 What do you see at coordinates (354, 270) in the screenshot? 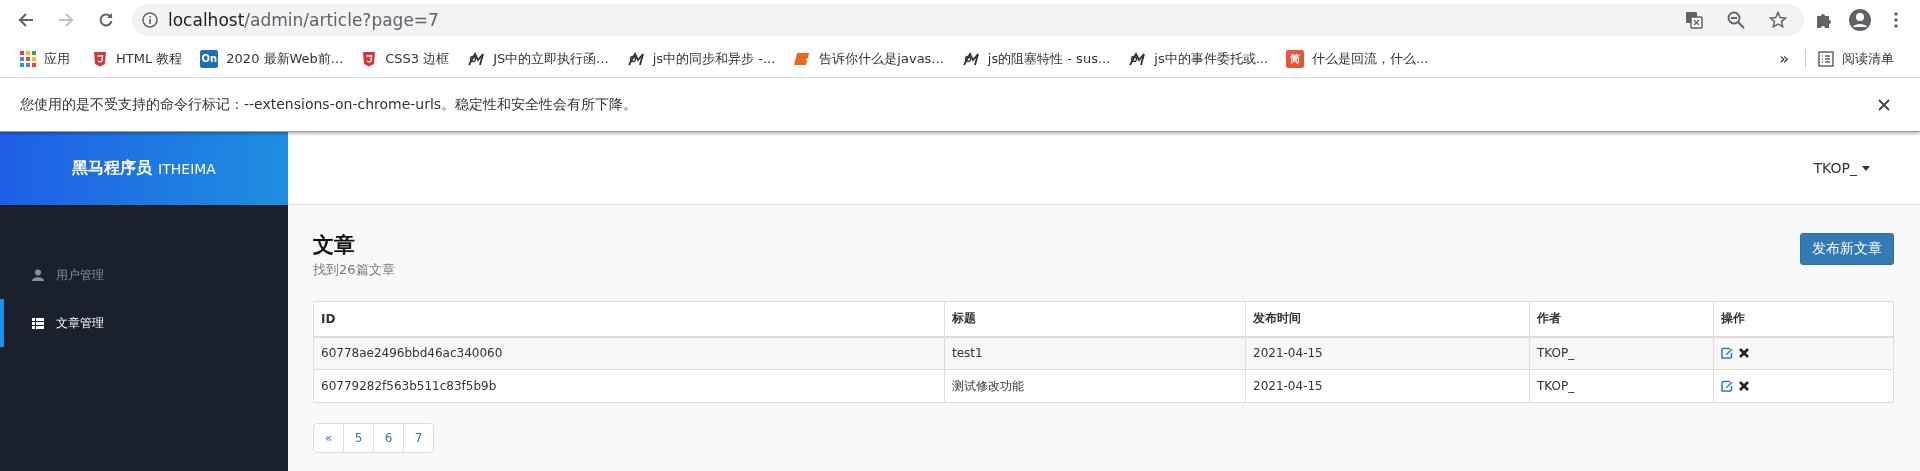
I see `result-count: 找到26篇文章` at bounding box center [354, 270].